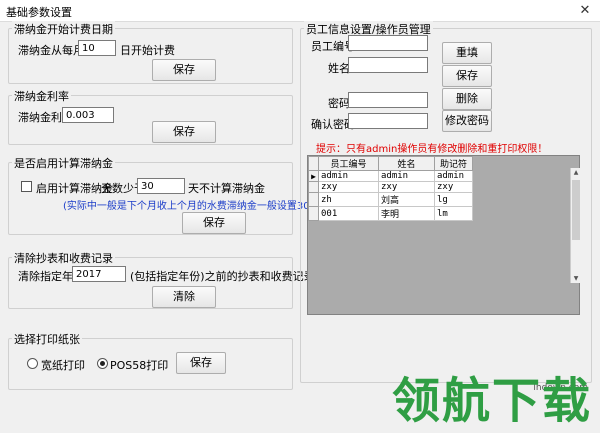  What do you see at coordinates (576, 210) in the screenshot?
I see `scroll-thumb` at bounding box center [576, 210].